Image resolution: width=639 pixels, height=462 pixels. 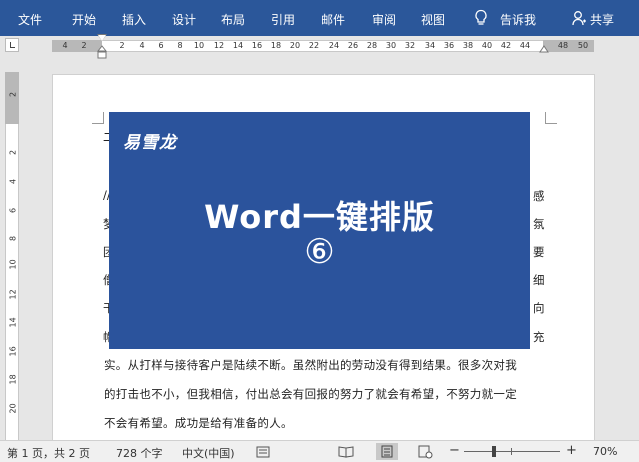 What do you see at coordinates (539, 337) in the screenshot?
I see `hidden-text-fragment: 充` at bounding box center [539, 337].